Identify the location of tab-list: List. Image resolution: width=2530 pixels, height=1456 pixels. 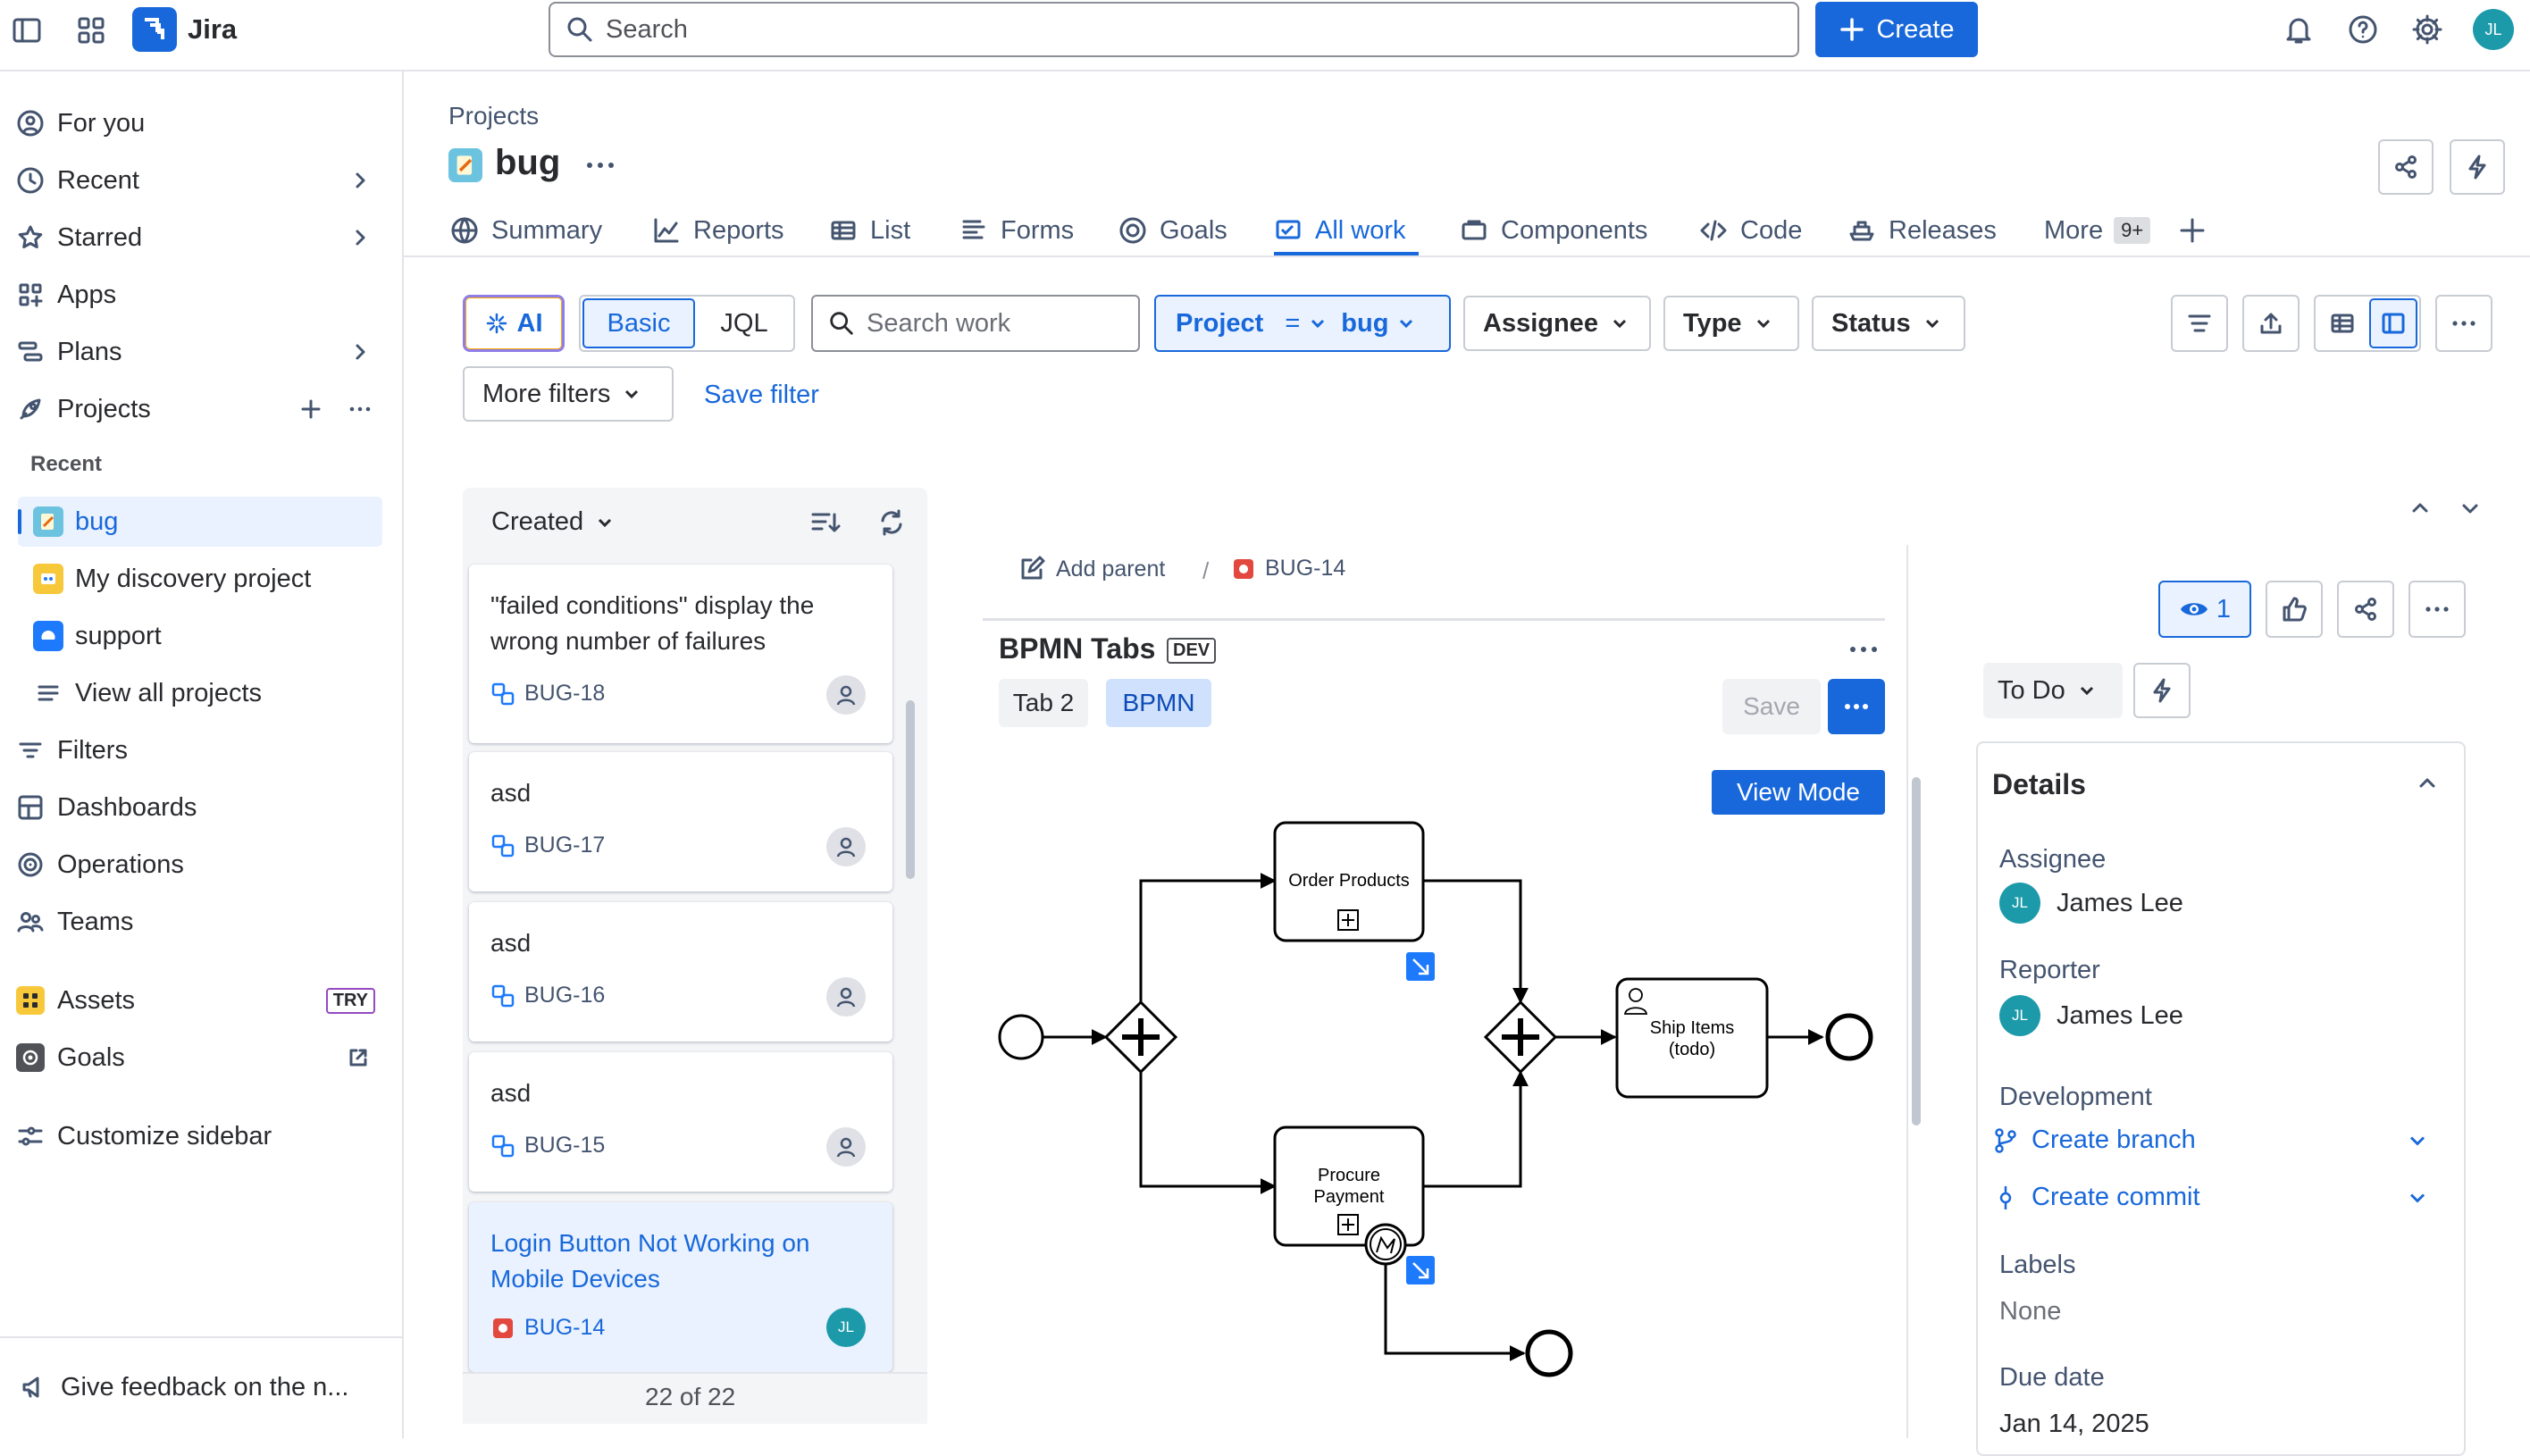
(869, 230).